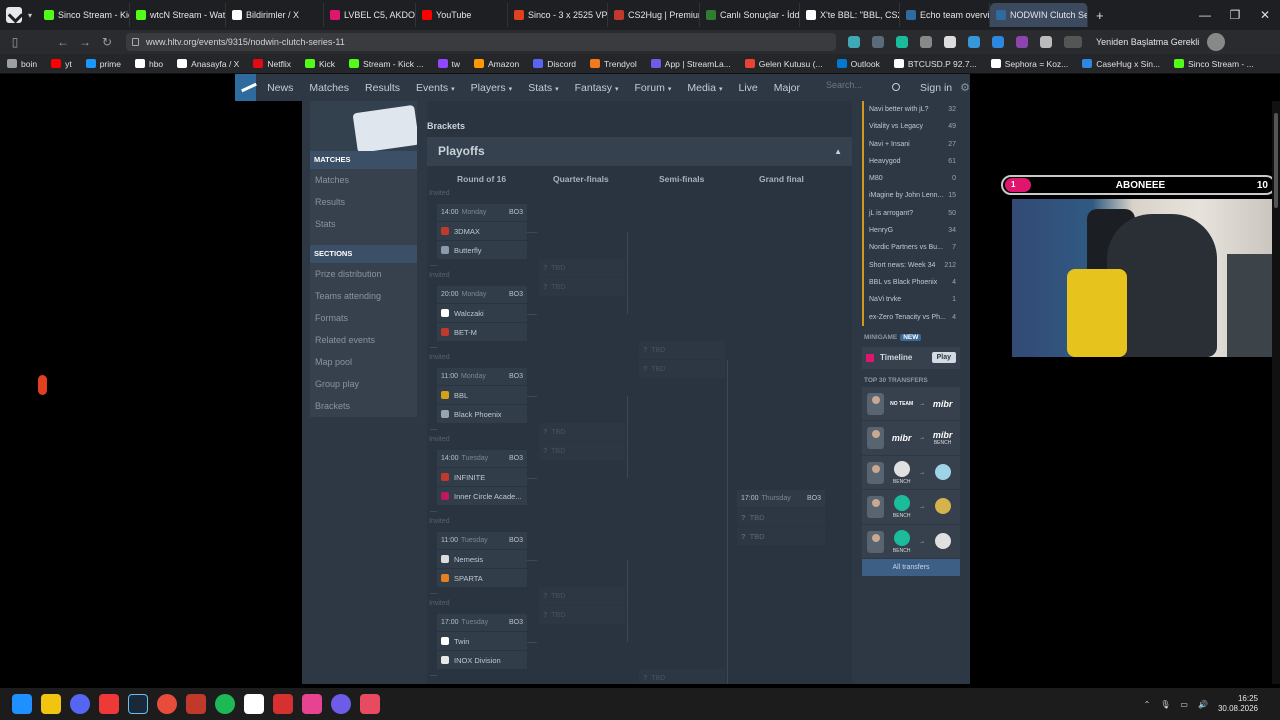 The height and width of the screenshot is (720, 1280). What do you see at coordinates (482, 232) in the screenshot?
I see `match-card: 14:00 Monday BO3 3DMAX Butterfly` at bounding box center [482, 232].